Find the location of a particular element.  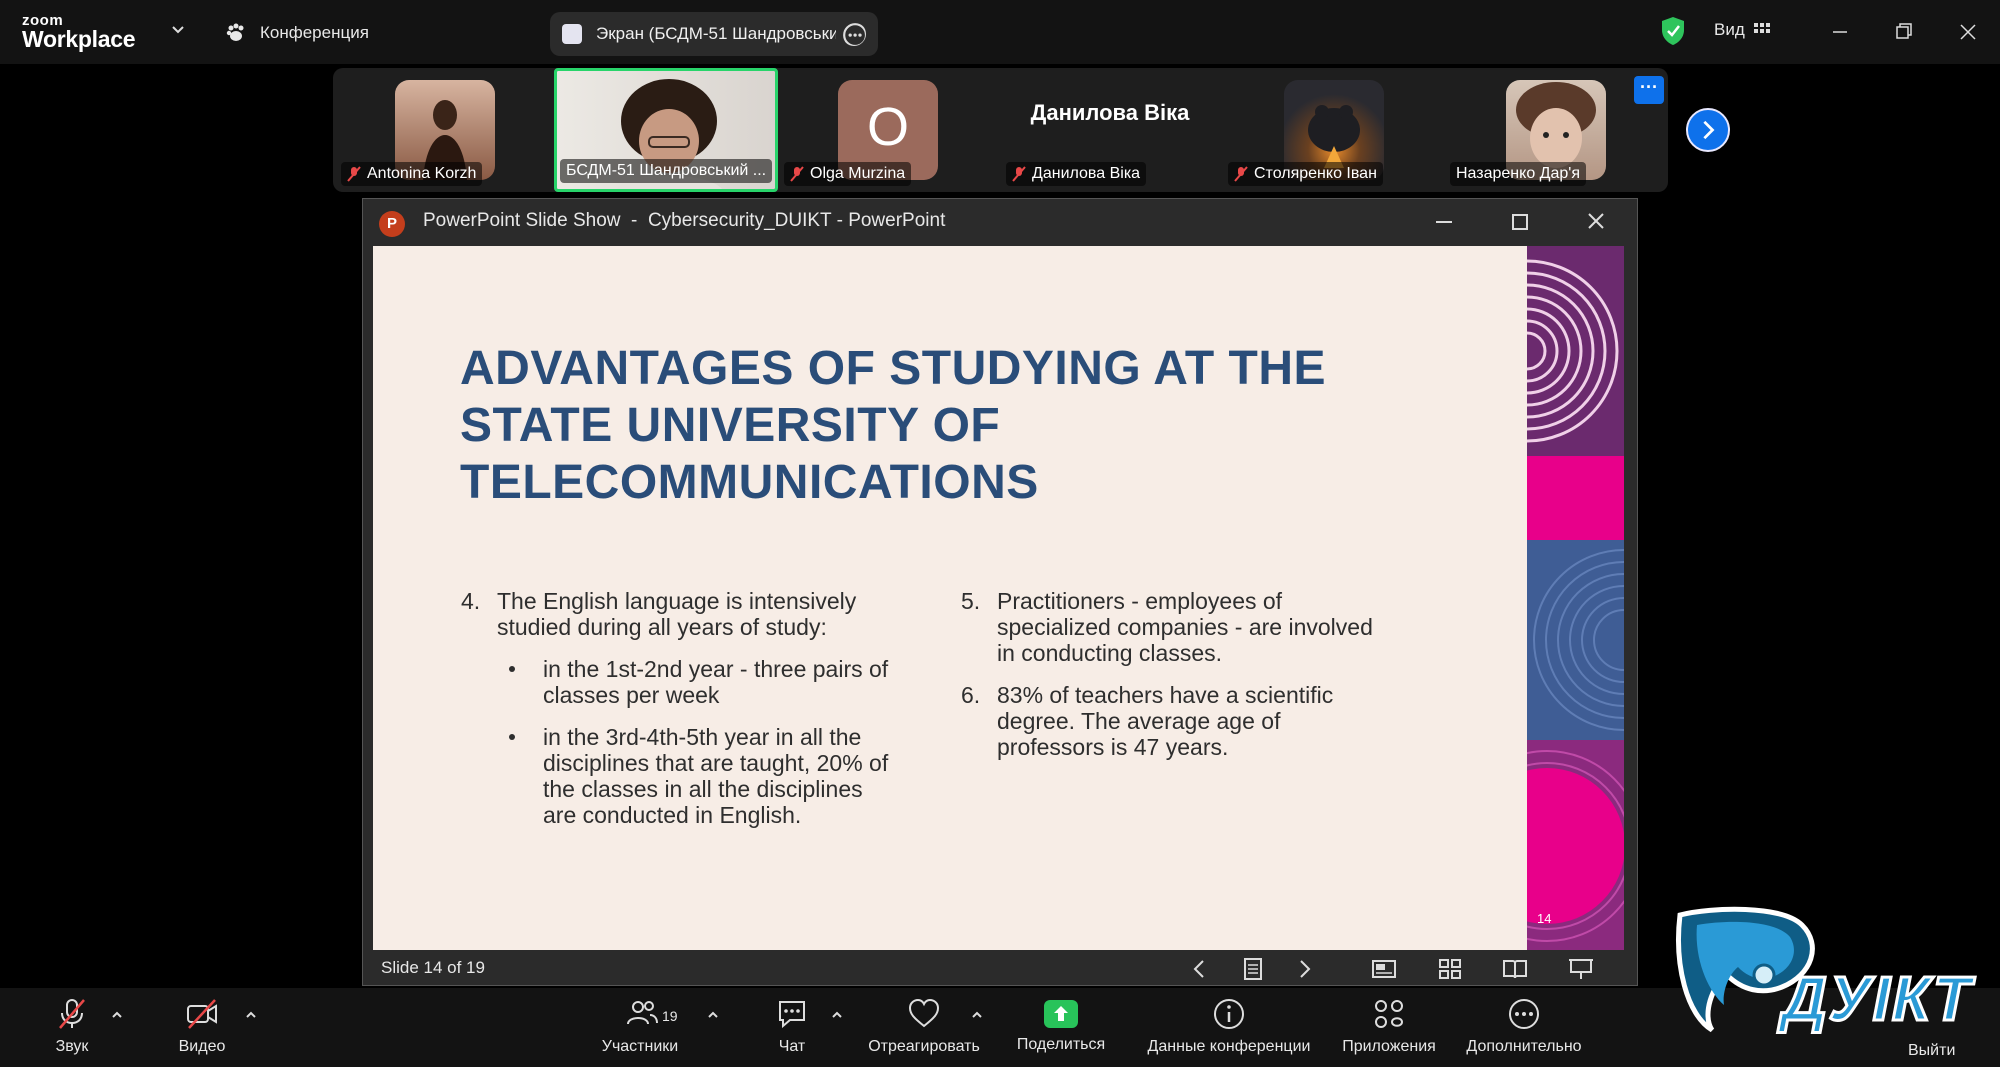

chat-caret-icon is located at coordinates (837, 1015).